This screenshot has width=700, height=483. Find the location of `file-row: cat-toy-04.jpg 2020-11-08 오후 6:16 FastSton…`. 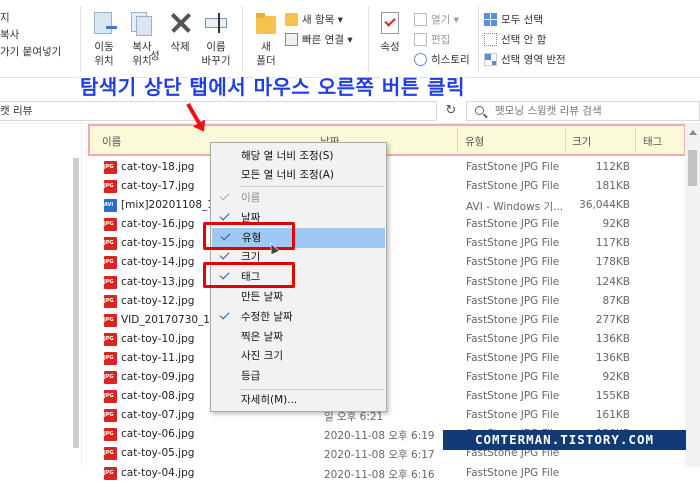

file-row: cat-toy-04.jpg 2020-11-08 오후 6:16 FastSton… is located at coordinates (392, 473).